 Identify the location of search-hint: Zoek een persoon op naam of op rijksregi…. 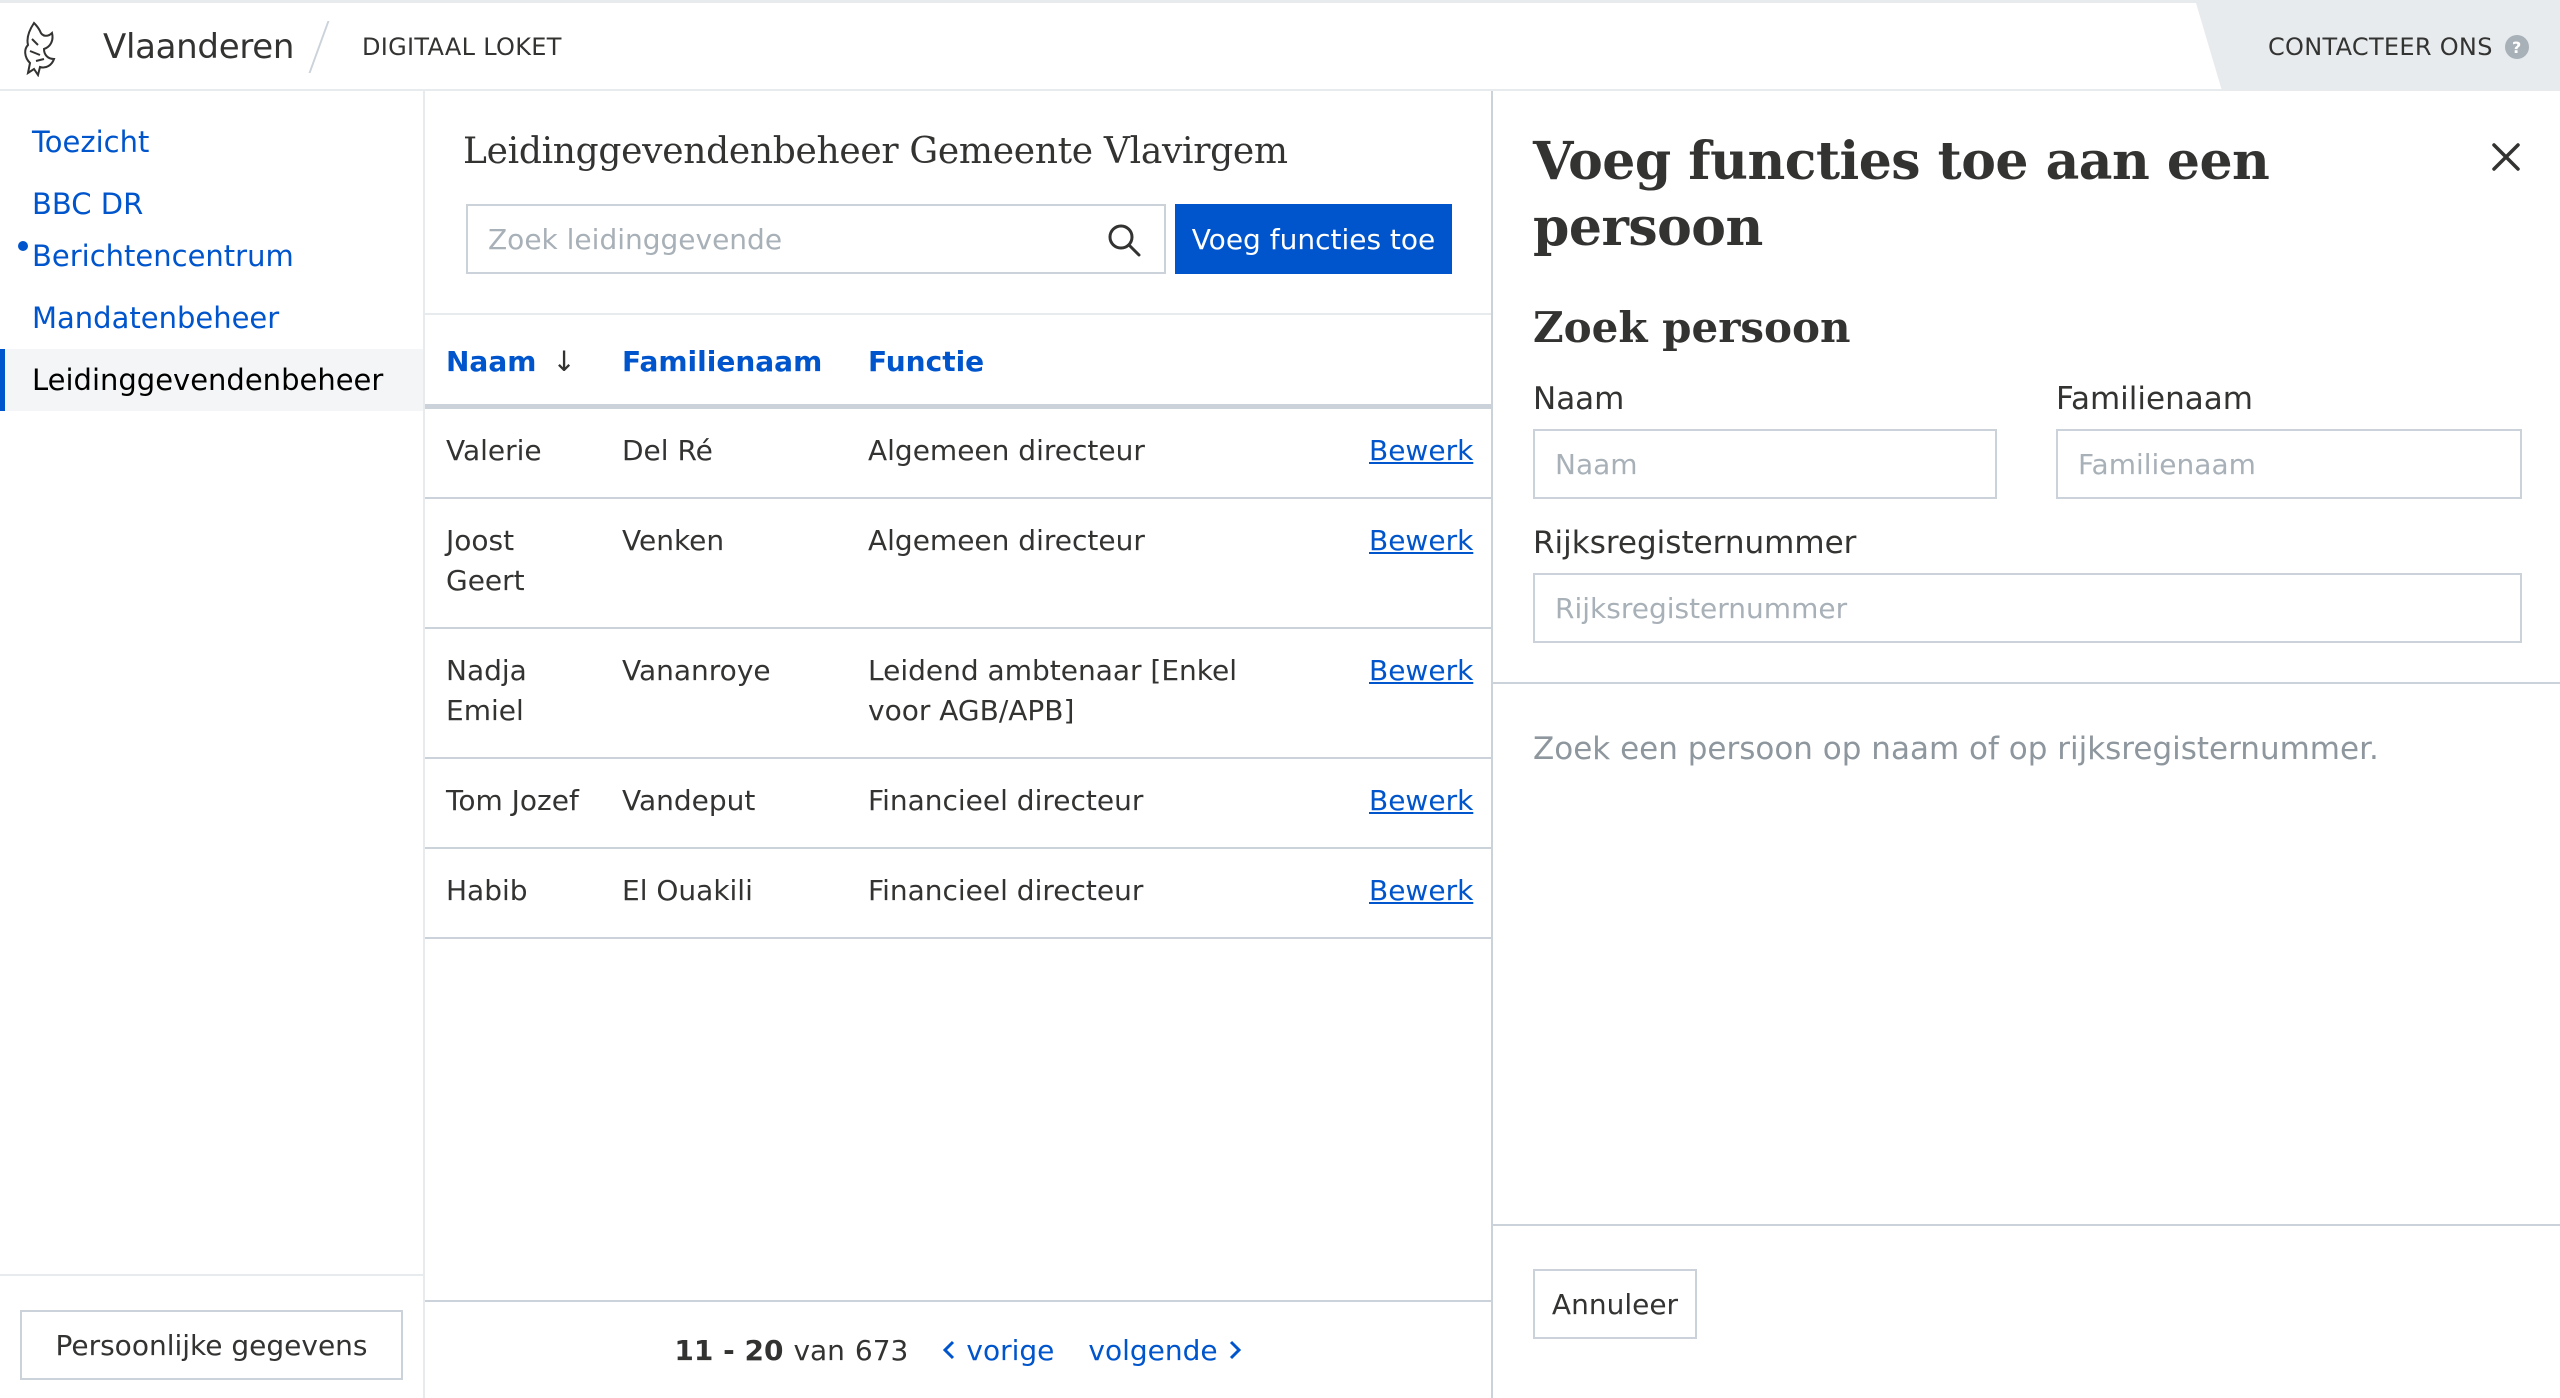
(1956, 749).